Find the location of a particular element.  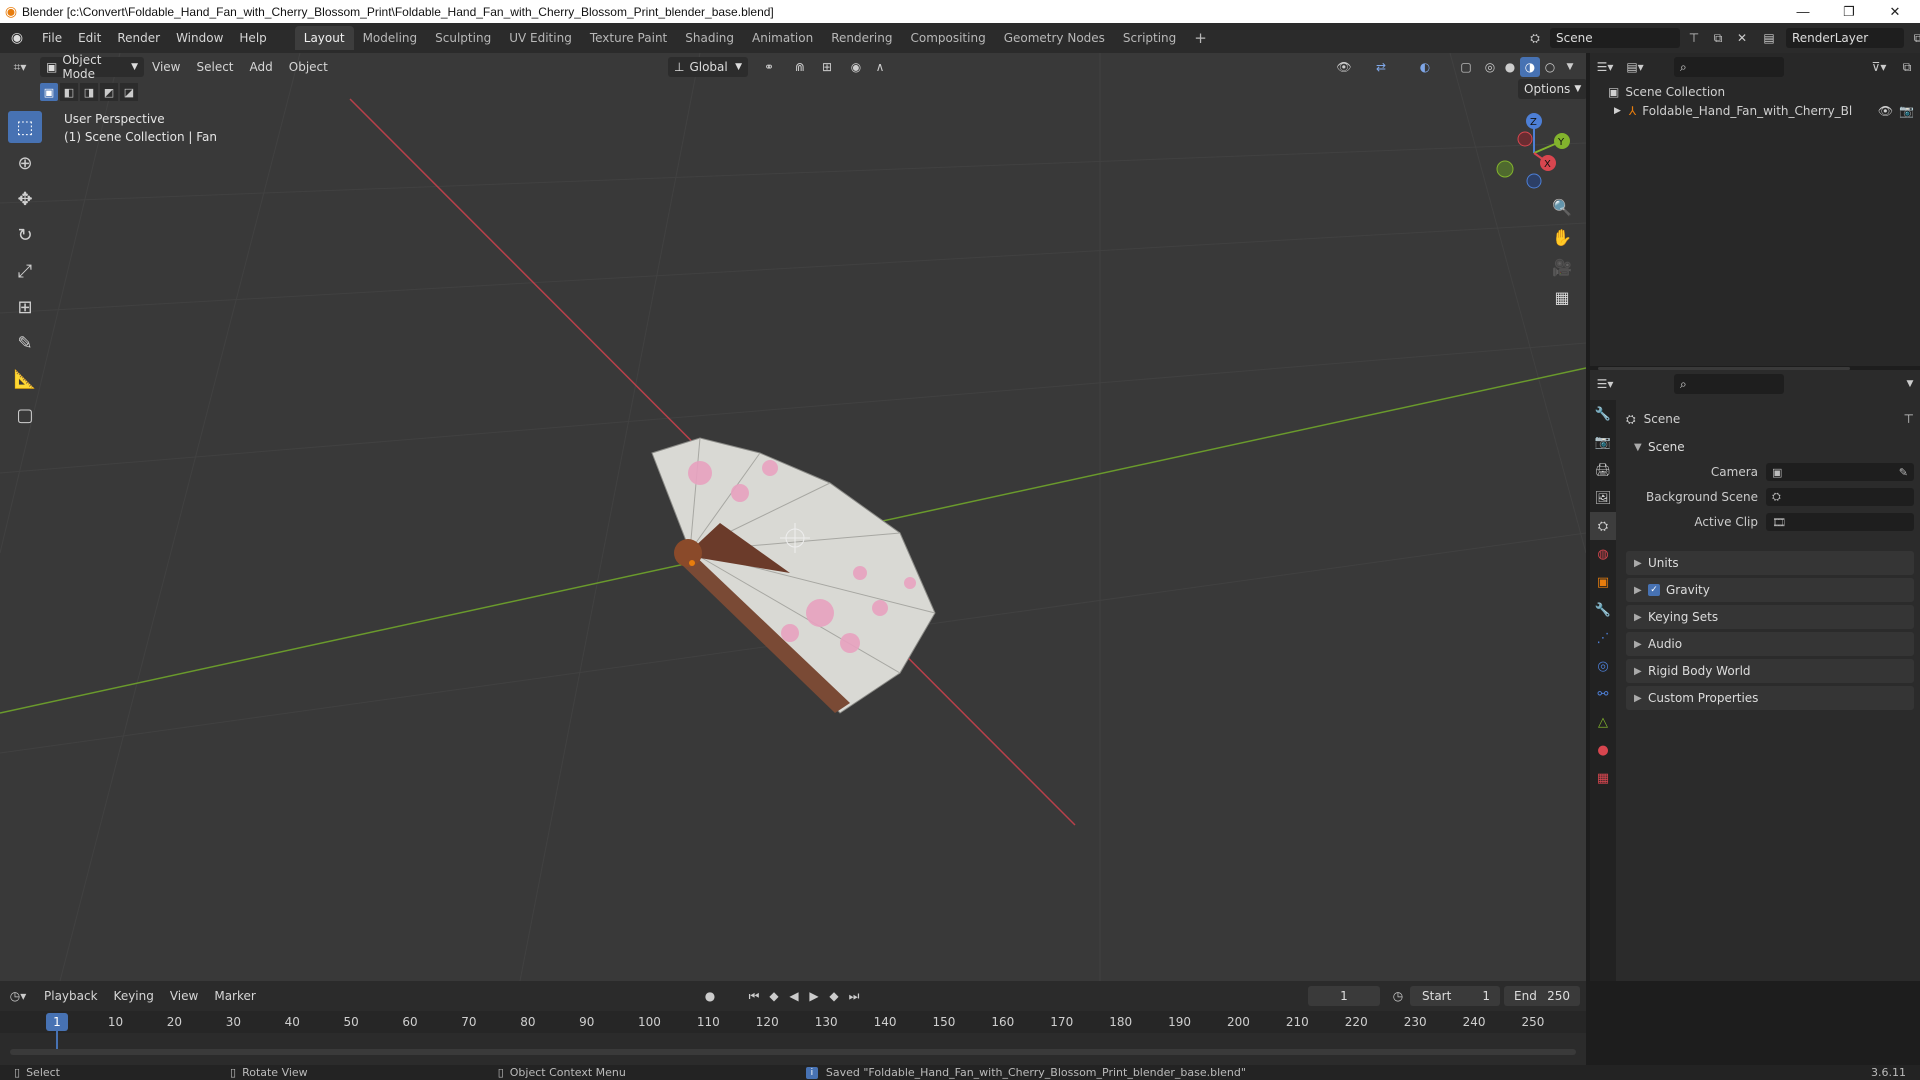

select-box-tool-icon: ⬚ is located at coordinates (25, 127).